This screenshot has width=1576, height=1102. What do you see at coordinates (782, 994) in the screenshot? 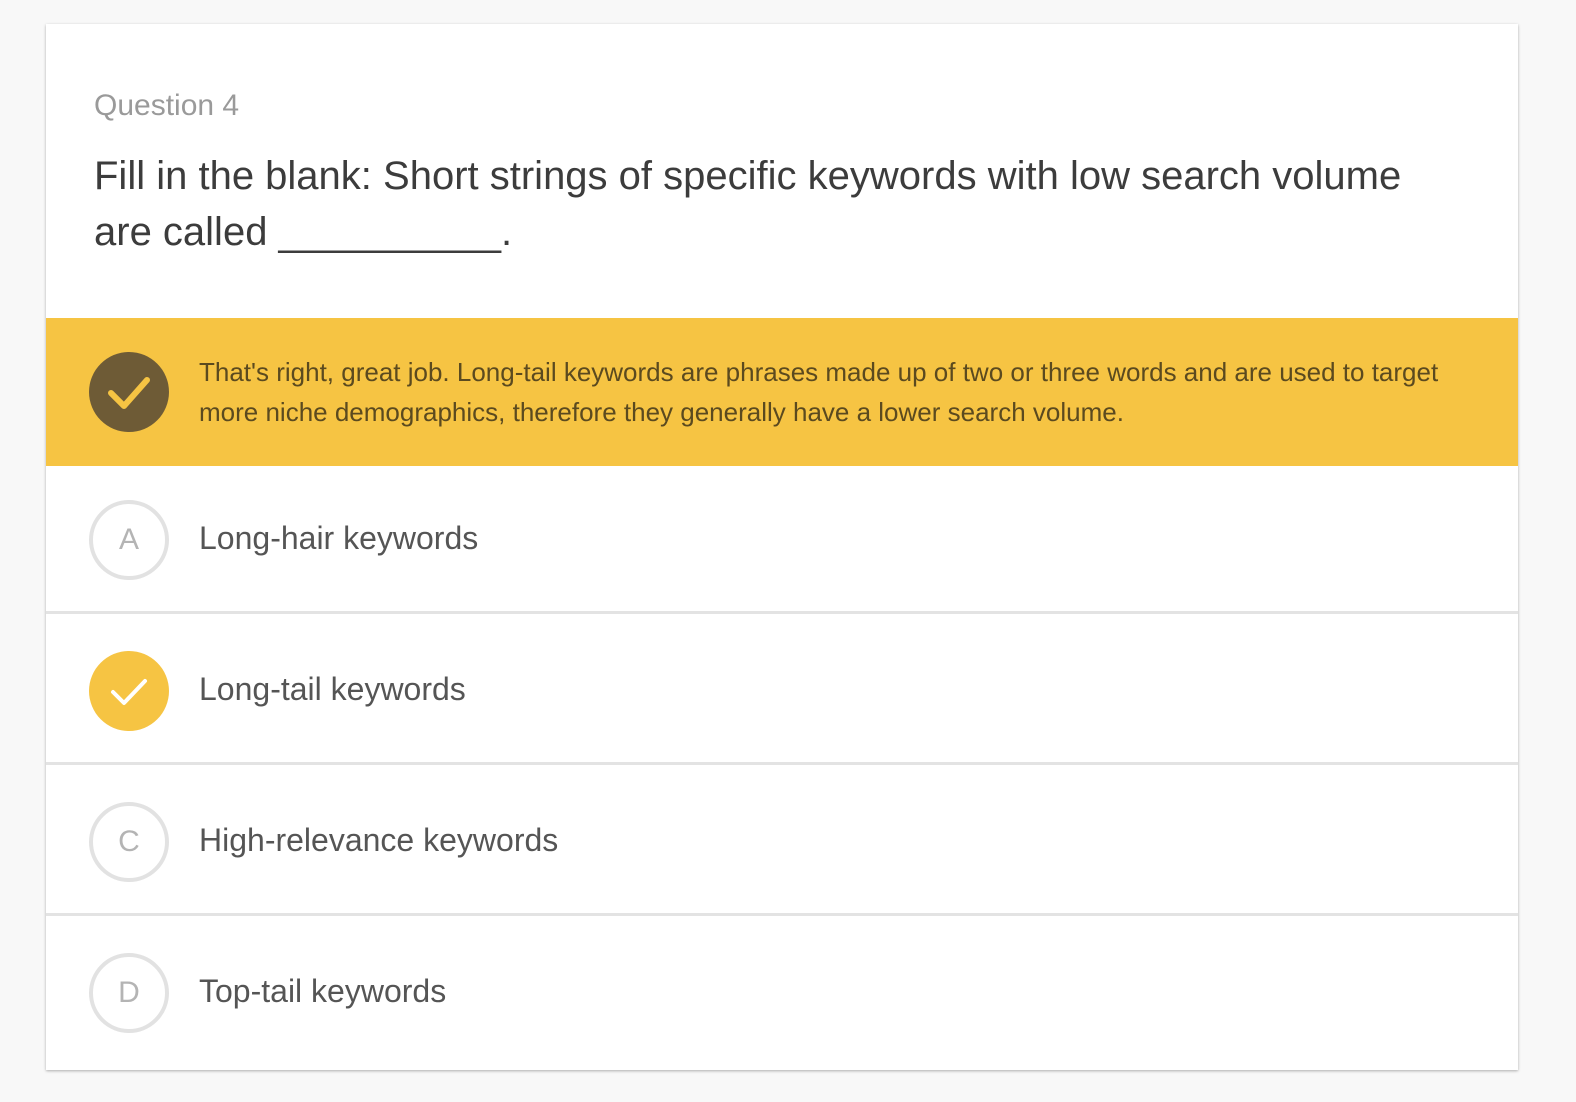
I see `option-d: D Top-tail keywords` at bounding box center [782, 994].